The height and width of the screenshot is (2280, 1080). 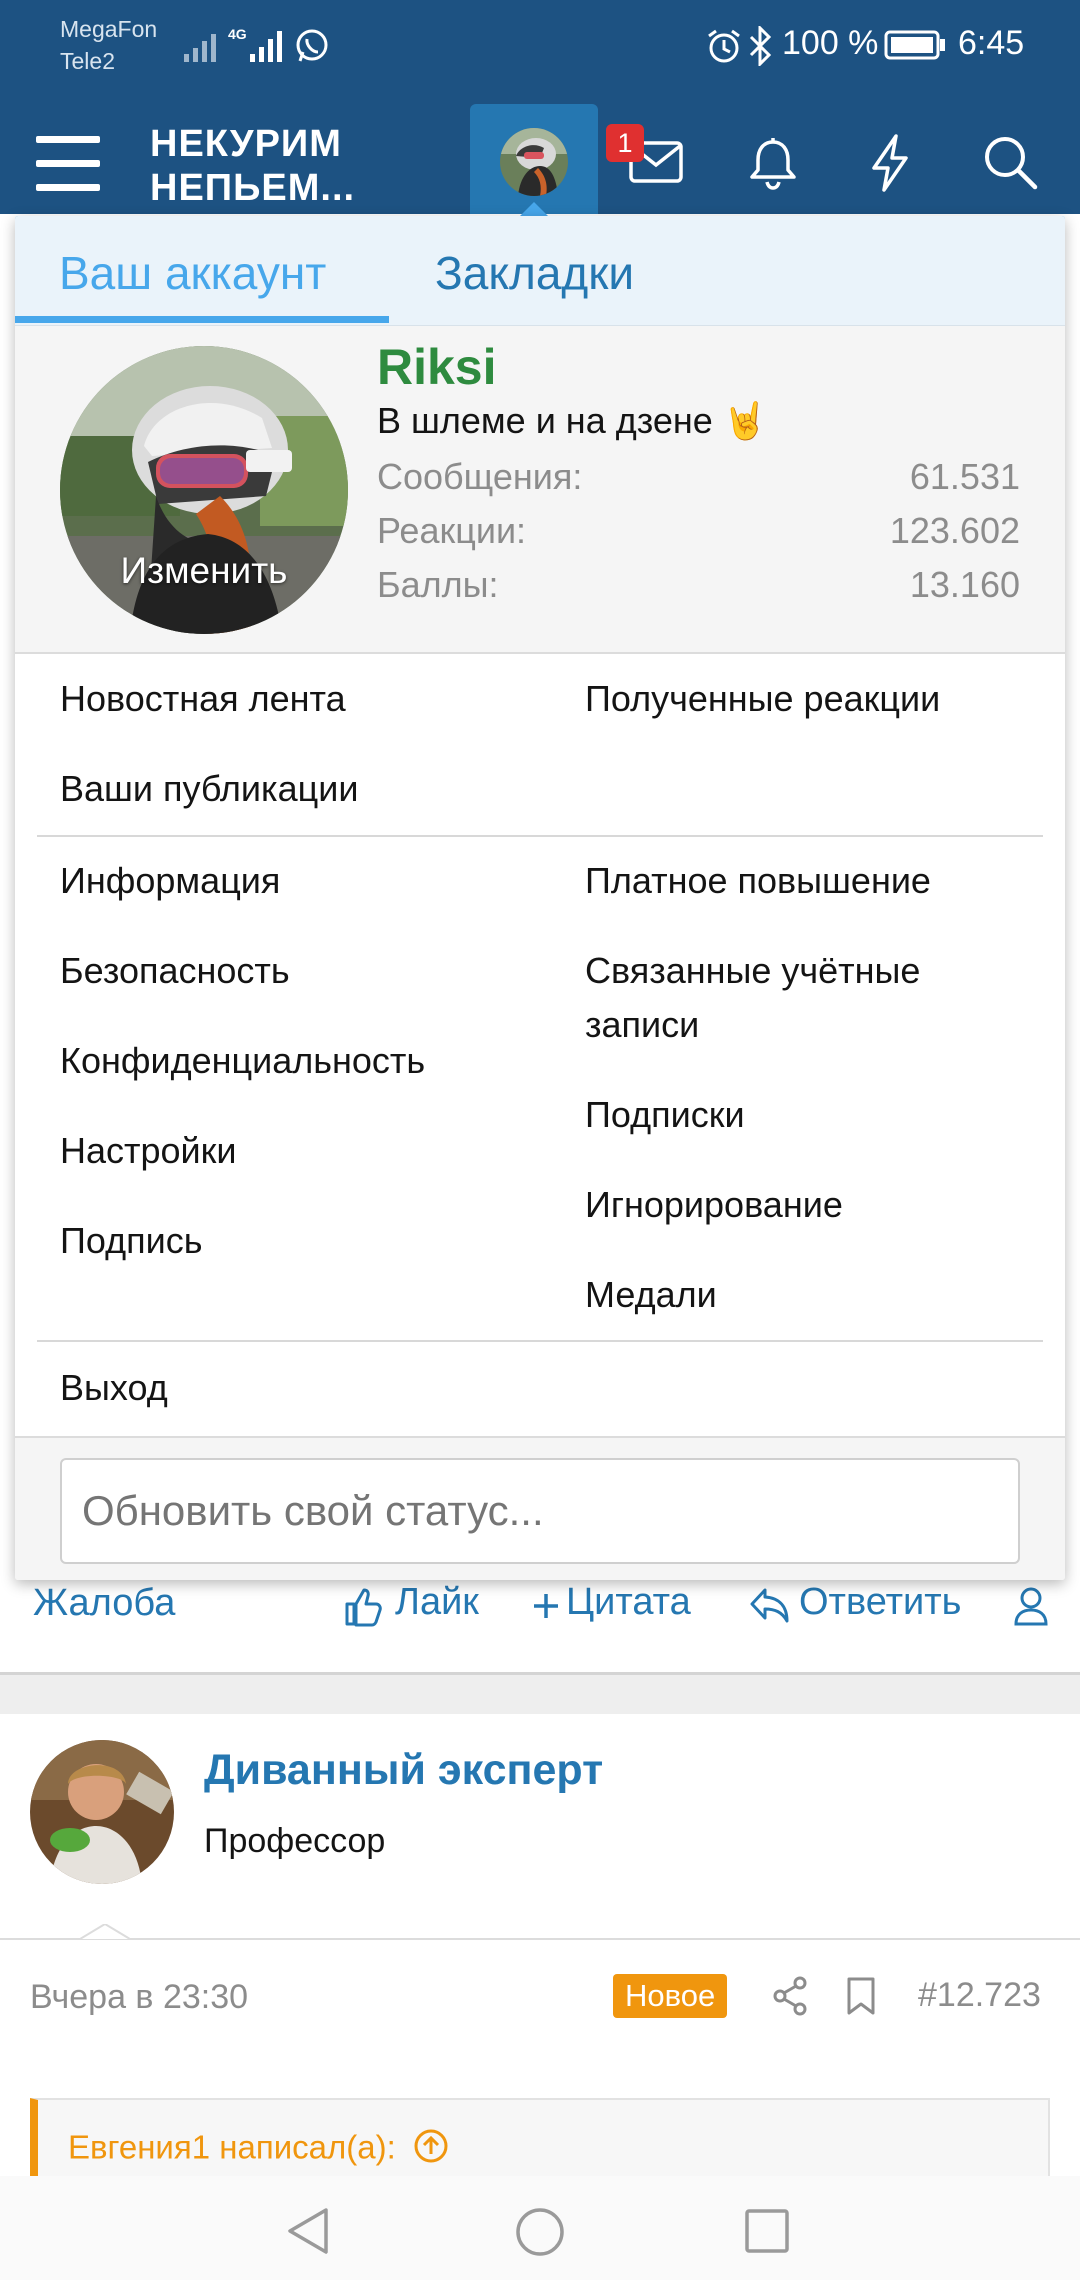 I want to click on reply-icon, so click(x=770, y=1608).